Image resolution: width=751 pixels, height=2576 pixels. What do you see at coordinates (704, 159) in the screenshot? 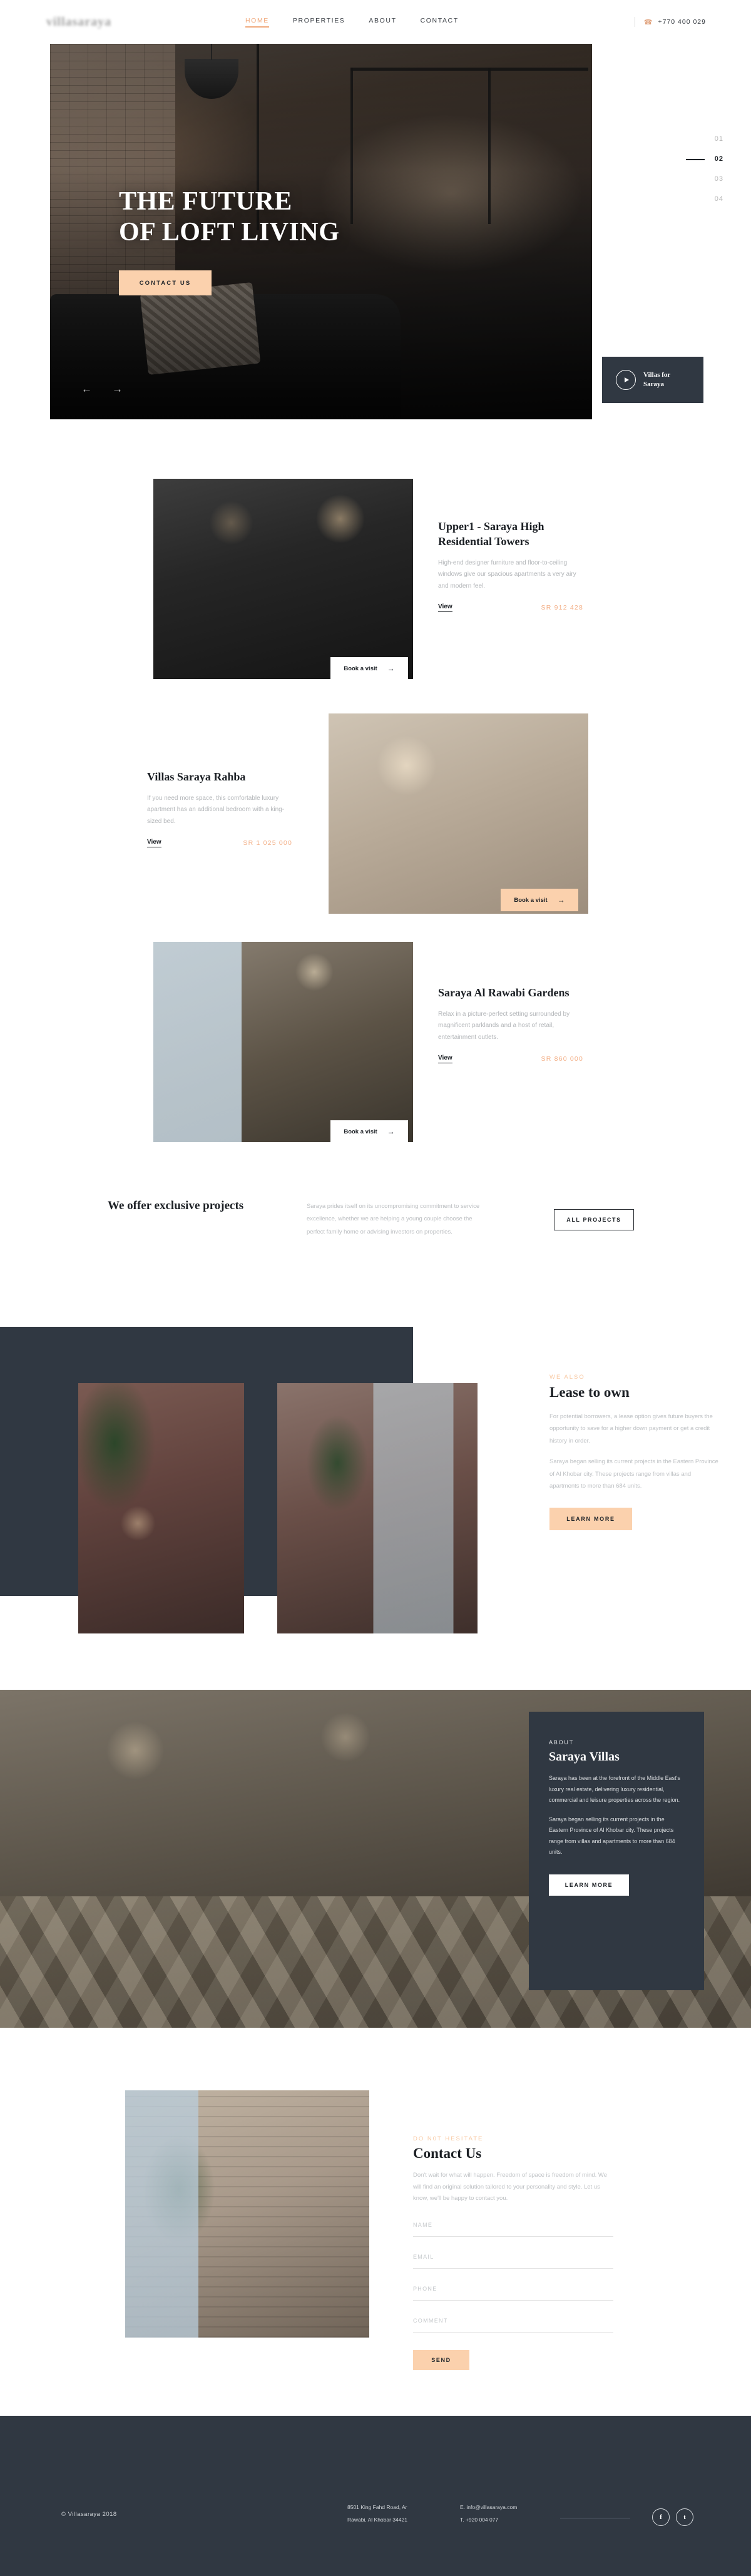
I see `hero-pagination-item-02: 02` at bounding box center [704, 159].